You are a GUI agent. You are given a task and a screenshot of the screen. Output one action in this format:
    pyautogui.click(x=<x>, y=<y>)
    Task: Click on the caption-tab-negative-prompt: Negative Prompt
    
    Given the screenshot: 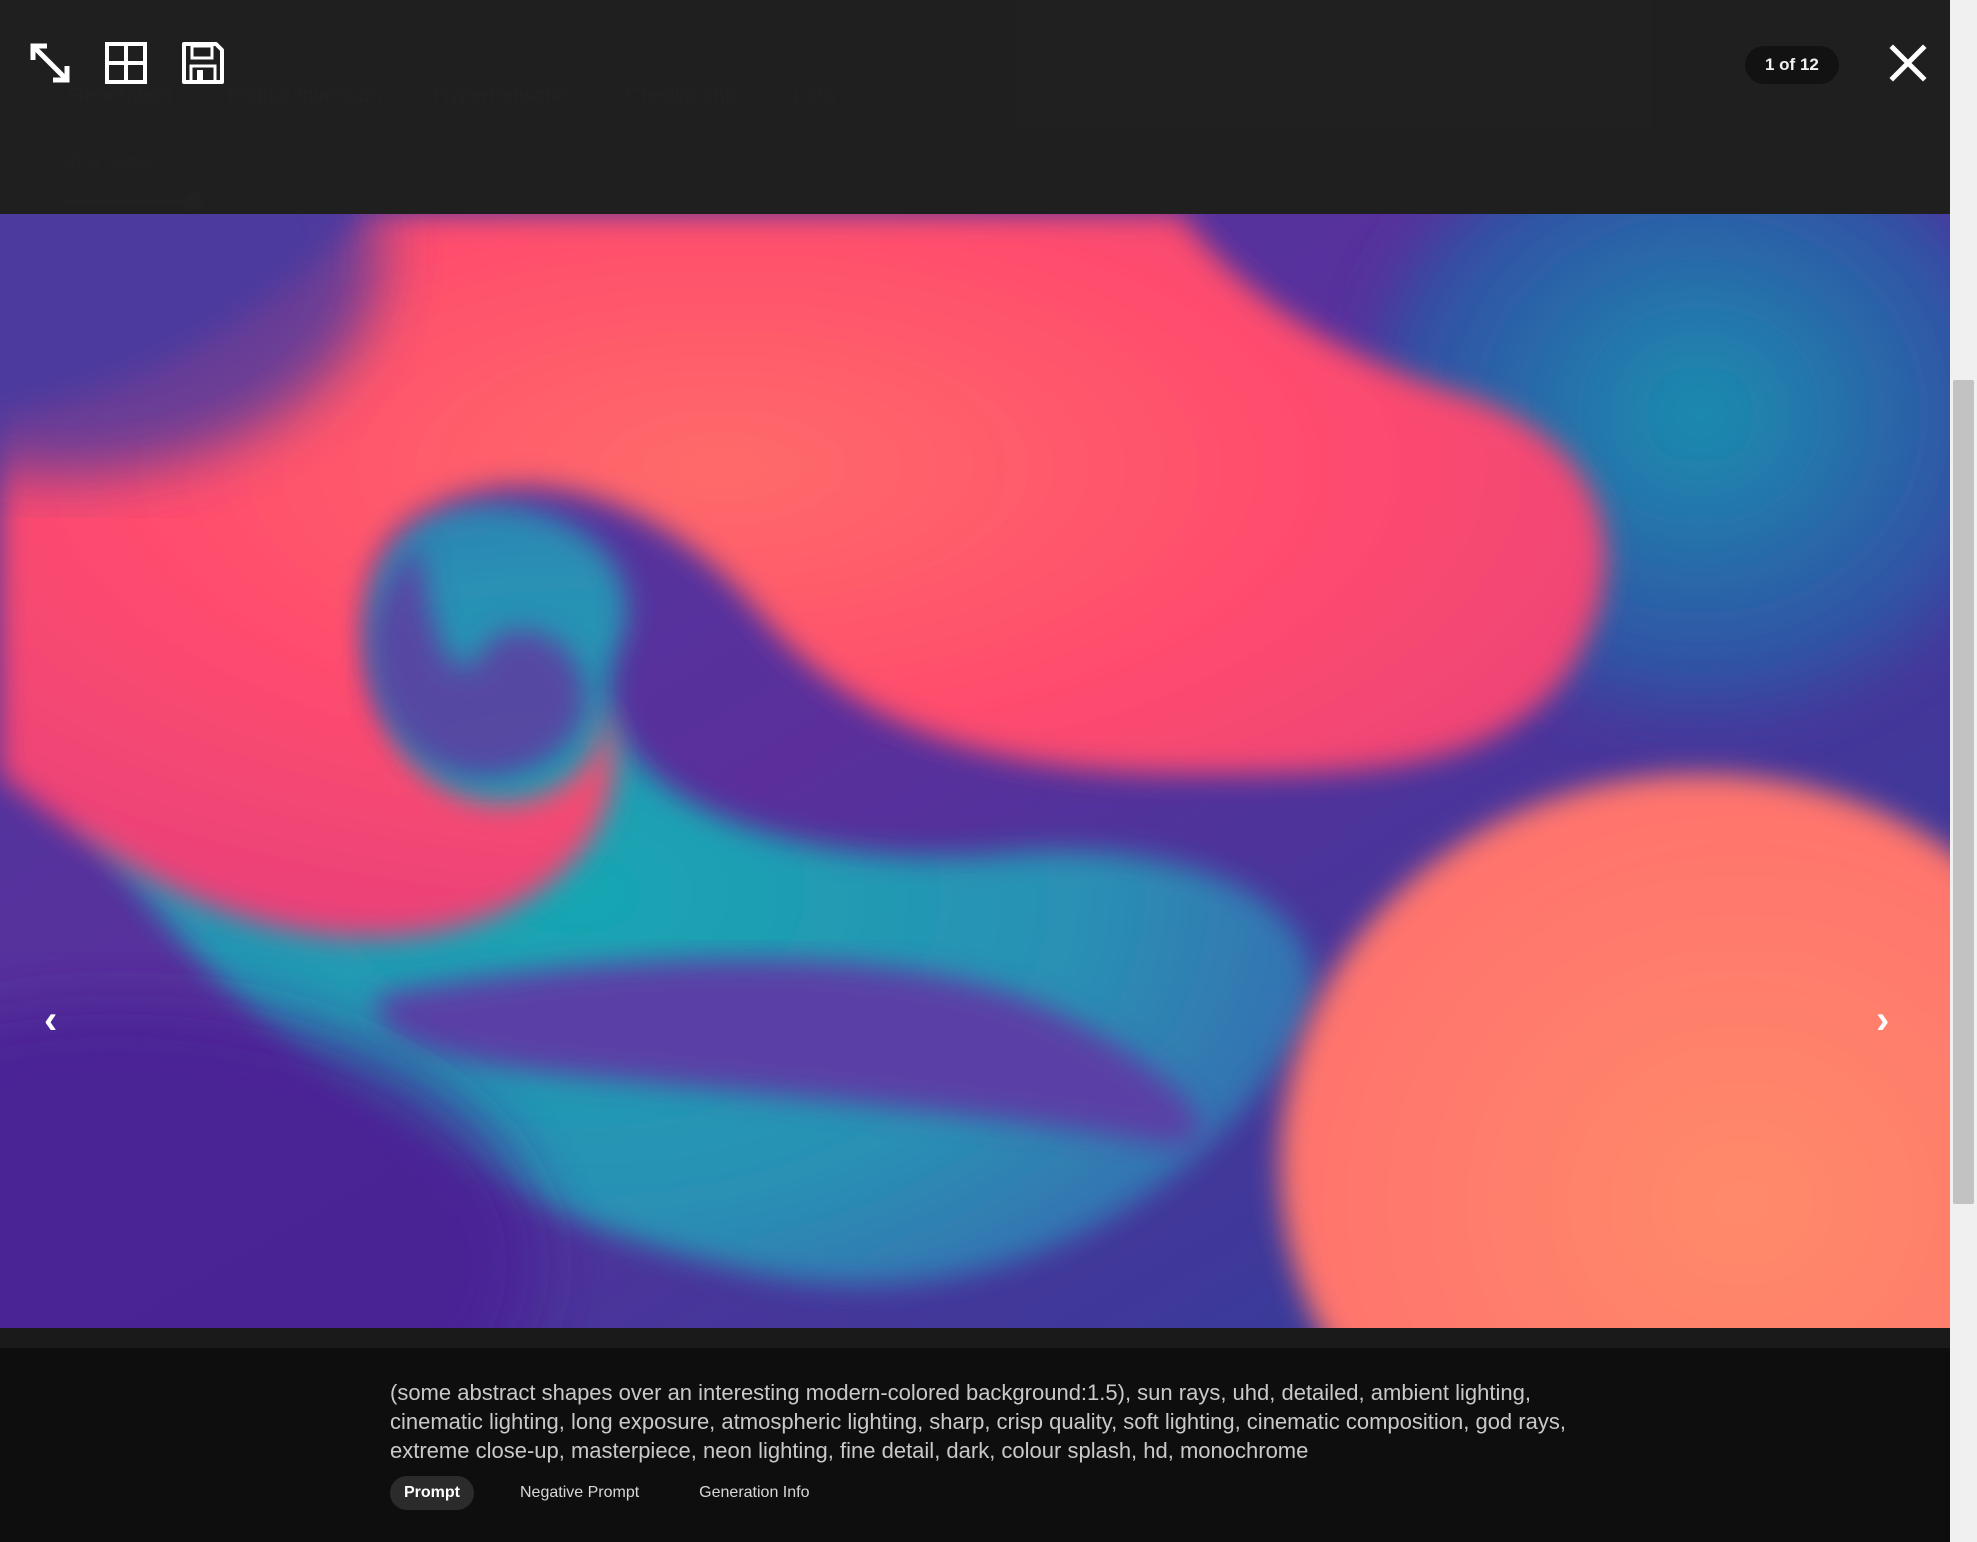 What is the action you would take?
    pyautogui.click(x=579, y=1493)
    